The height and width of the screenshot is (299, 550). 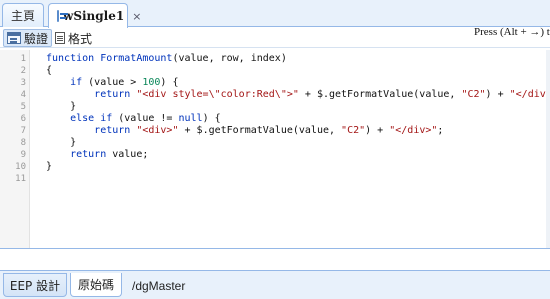 What do you see at coordinates (275, 38) in the screenshot?
I see `editor-toolbar: 驗證 格式` at bounding box center [275, 38].